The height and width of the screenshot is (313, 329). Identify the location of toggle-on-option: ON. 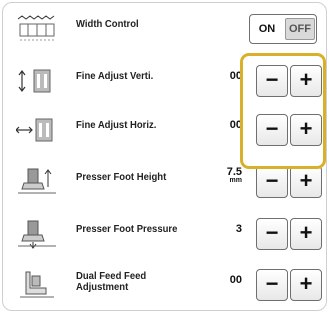
(267, 29).